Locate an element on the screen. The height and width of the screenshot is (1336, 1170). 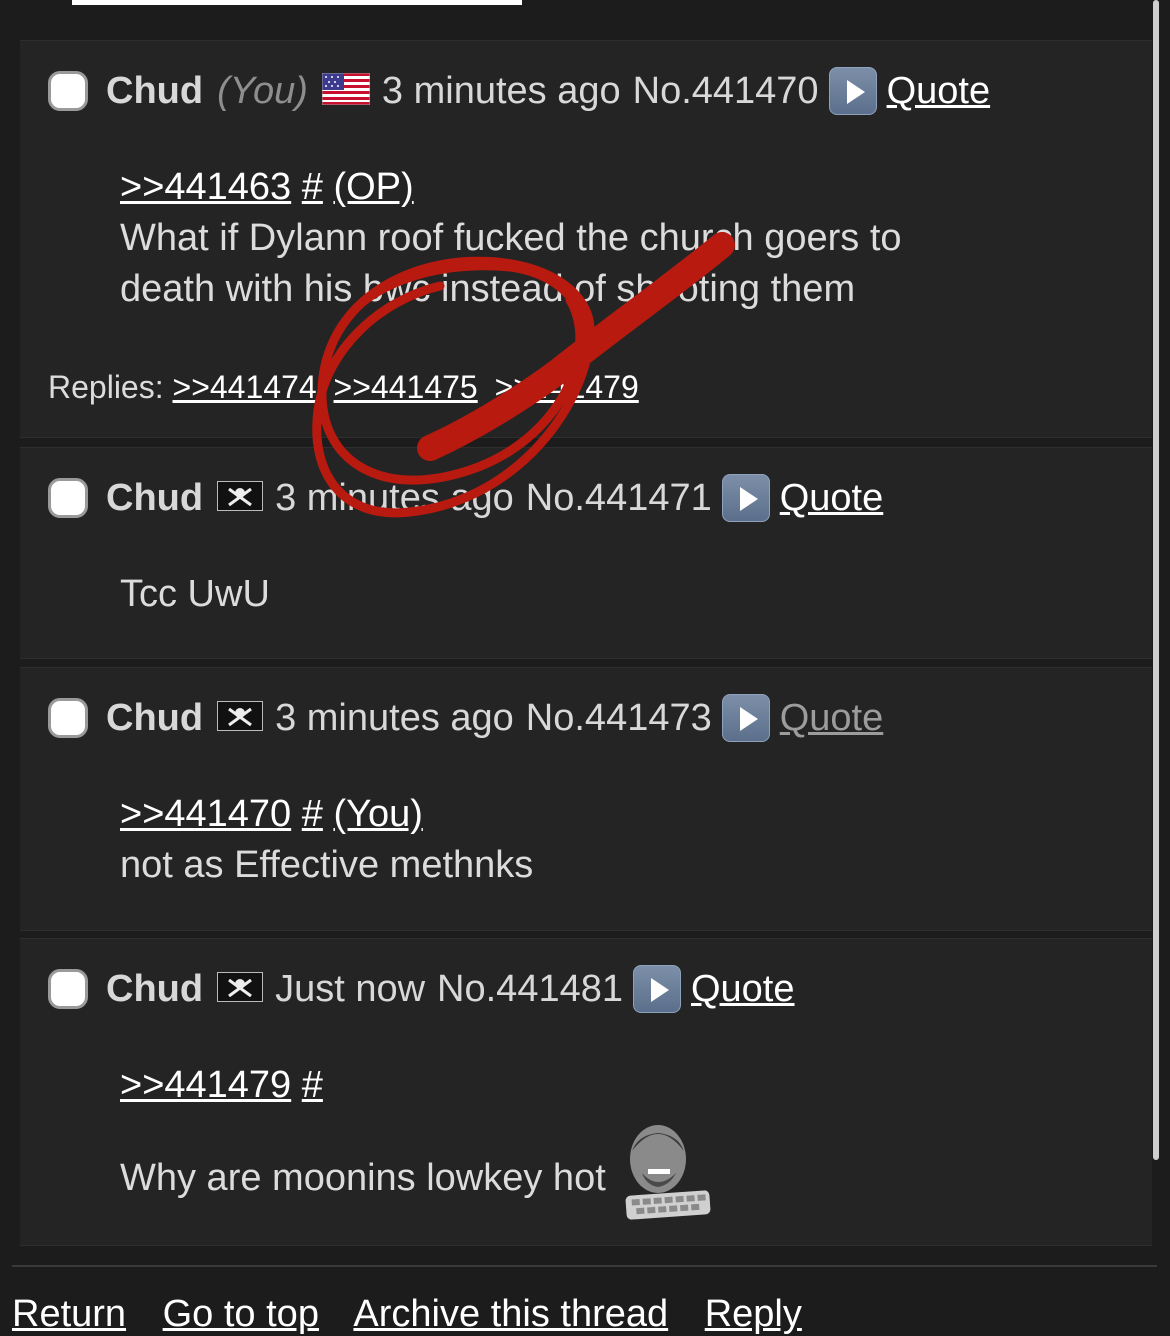
op-tag: (OP) is located at coordinates (373, 187).